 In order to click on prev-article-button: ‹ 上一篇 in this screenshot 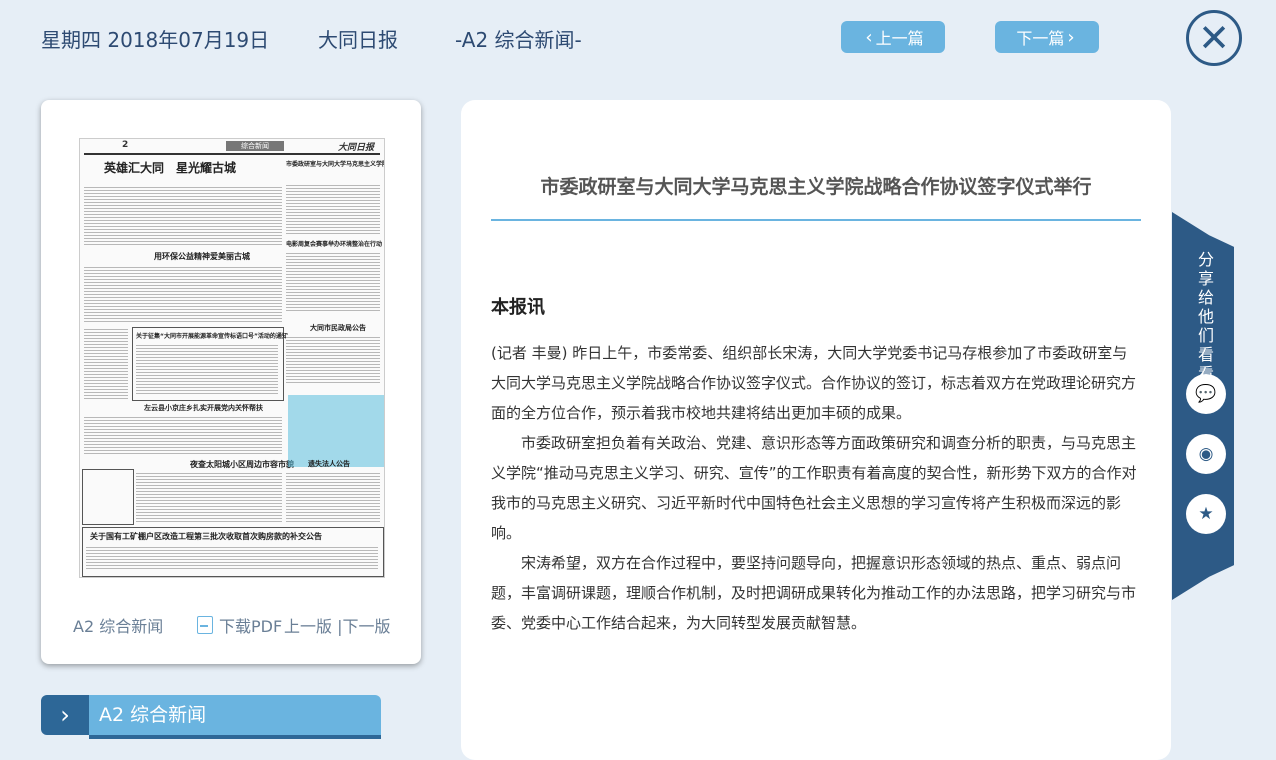, I will do `click(893, 37)`.